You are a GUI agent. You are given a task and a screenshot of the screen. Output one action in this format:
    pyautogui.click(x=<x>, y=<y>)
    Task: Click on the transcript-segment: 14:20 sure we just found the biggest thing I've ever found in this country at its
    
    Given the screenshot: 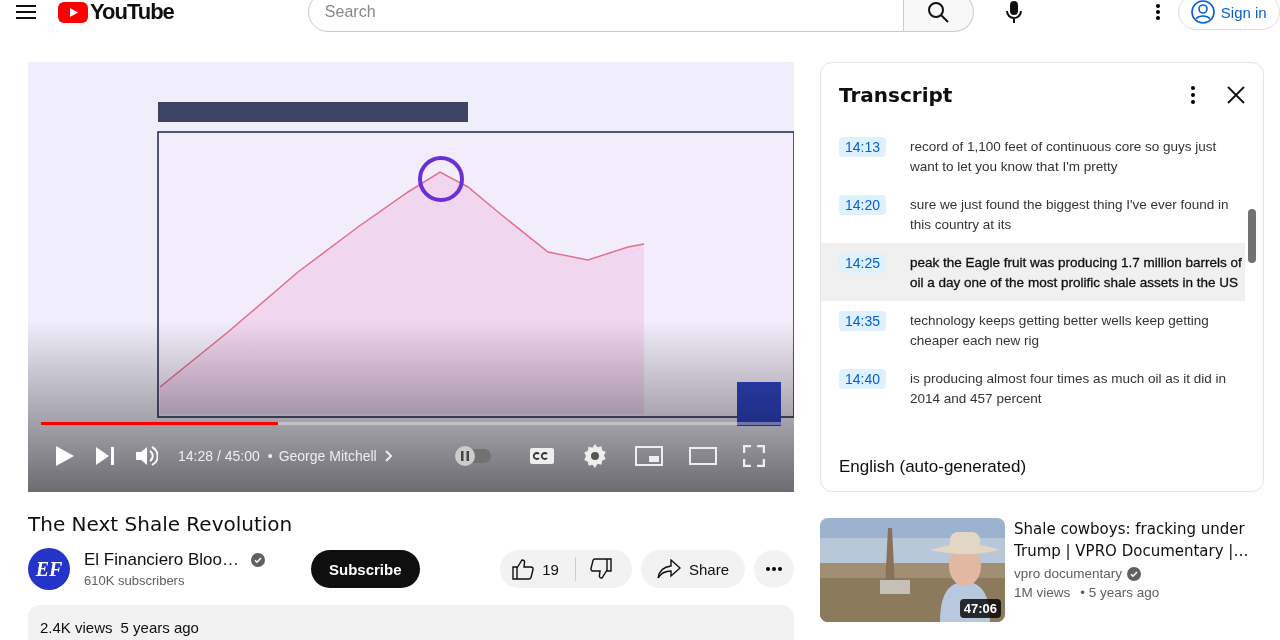 What is the action you would take?
    pyautogui.click(x=1033, y=214)
    